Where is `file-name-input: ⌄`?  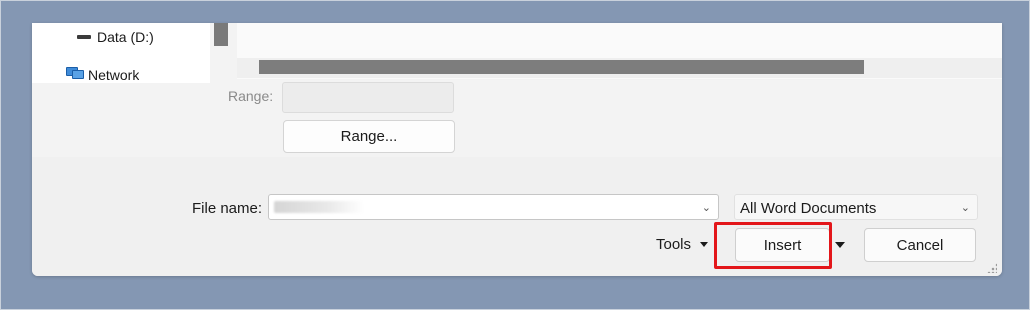
file-name-input: ⌄ is located at coordinates (493, 207).